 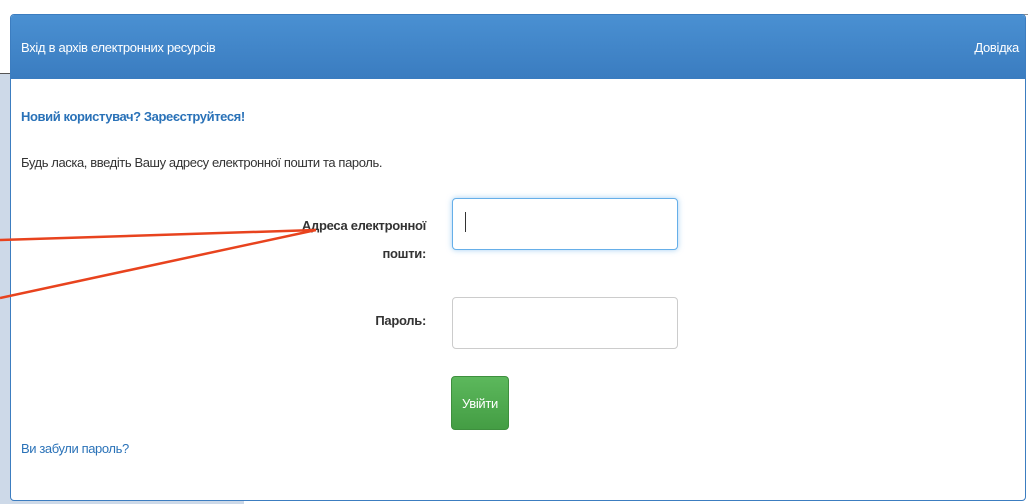 What do you see at coordinates (465, 222) in the screenshot?
I see `text-caret` at bounding box center [465, 222].